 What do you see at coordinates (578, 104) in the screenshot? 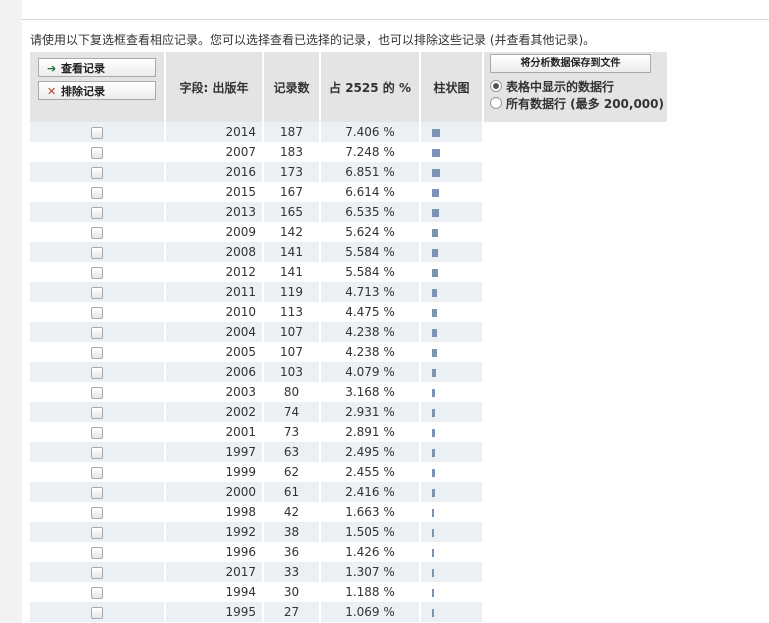
I see `radio-all-rows: 所有数据行 (最多 200,000)` at bounding box center [578, 104].